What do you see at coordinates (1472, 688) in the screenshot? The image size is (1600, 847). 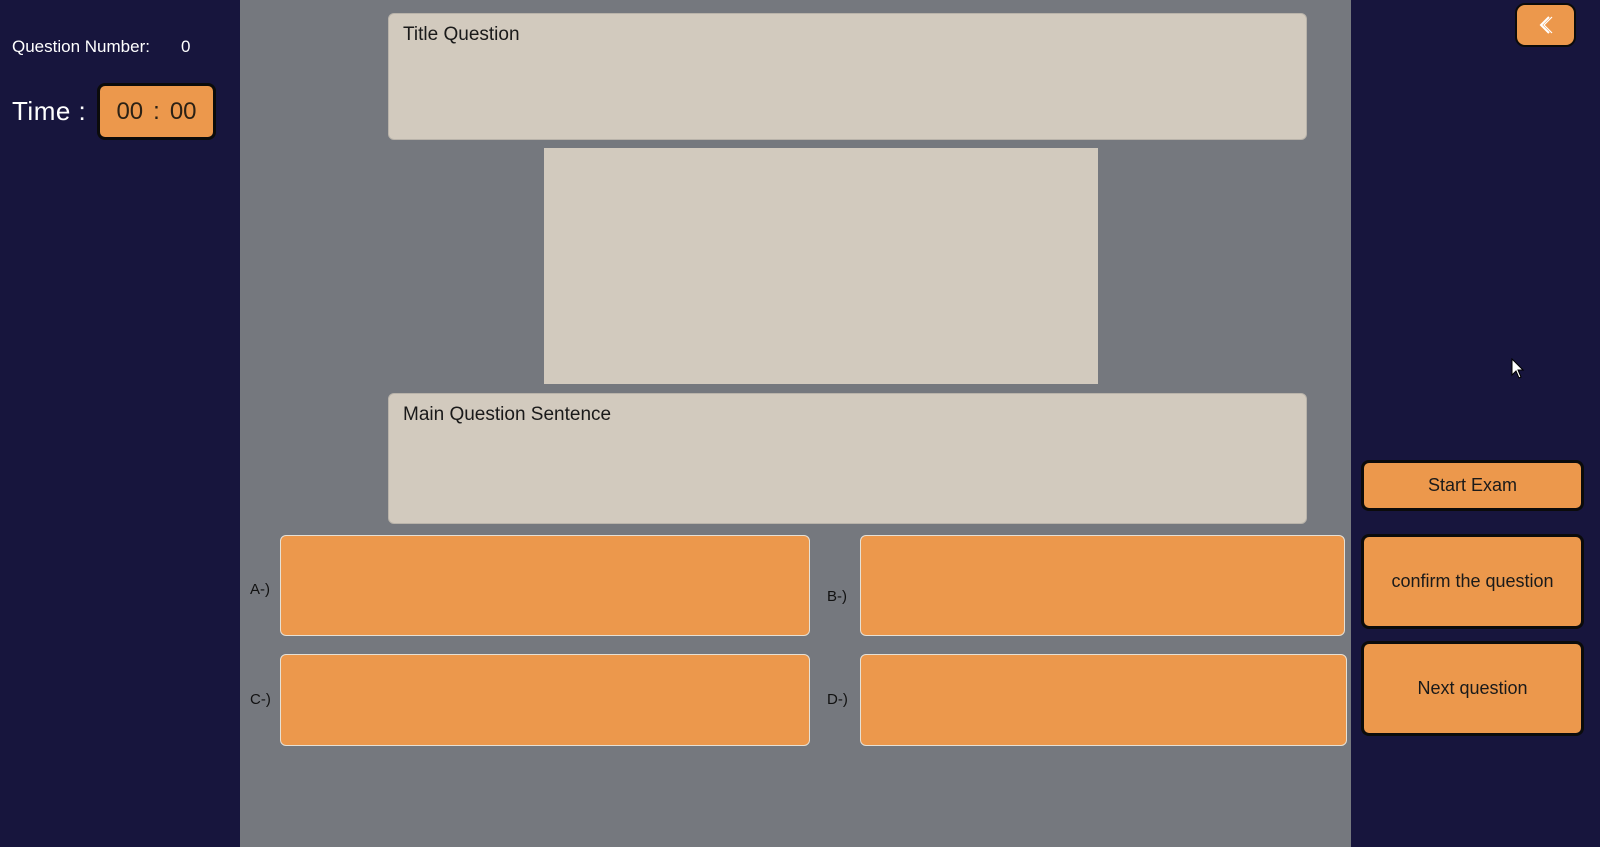 I see `next-question-button: Next question` at bounding box center [1472, 688].